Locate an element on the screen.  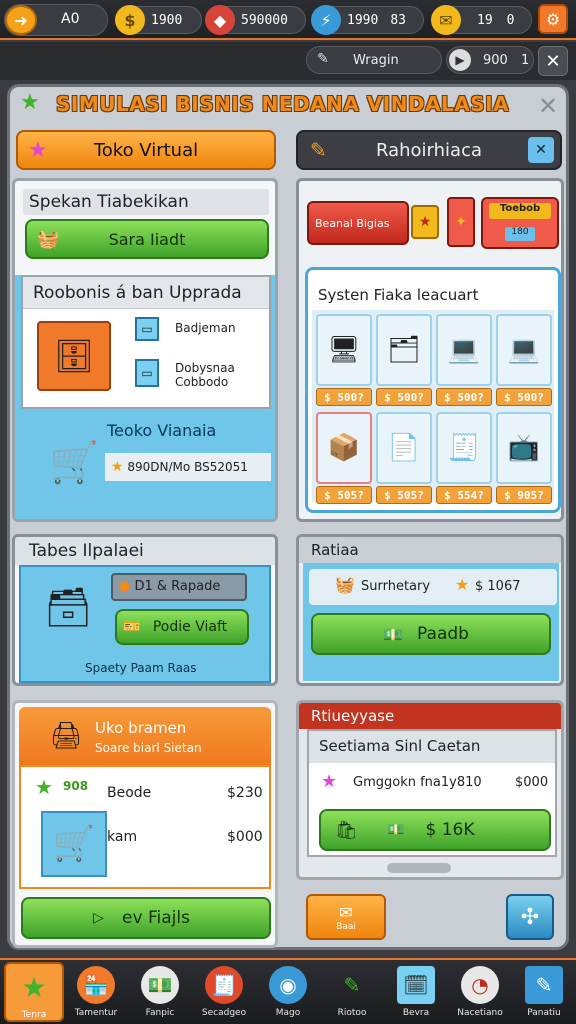
puzzle-icon: ✣ is located at coordinates (530, 917).